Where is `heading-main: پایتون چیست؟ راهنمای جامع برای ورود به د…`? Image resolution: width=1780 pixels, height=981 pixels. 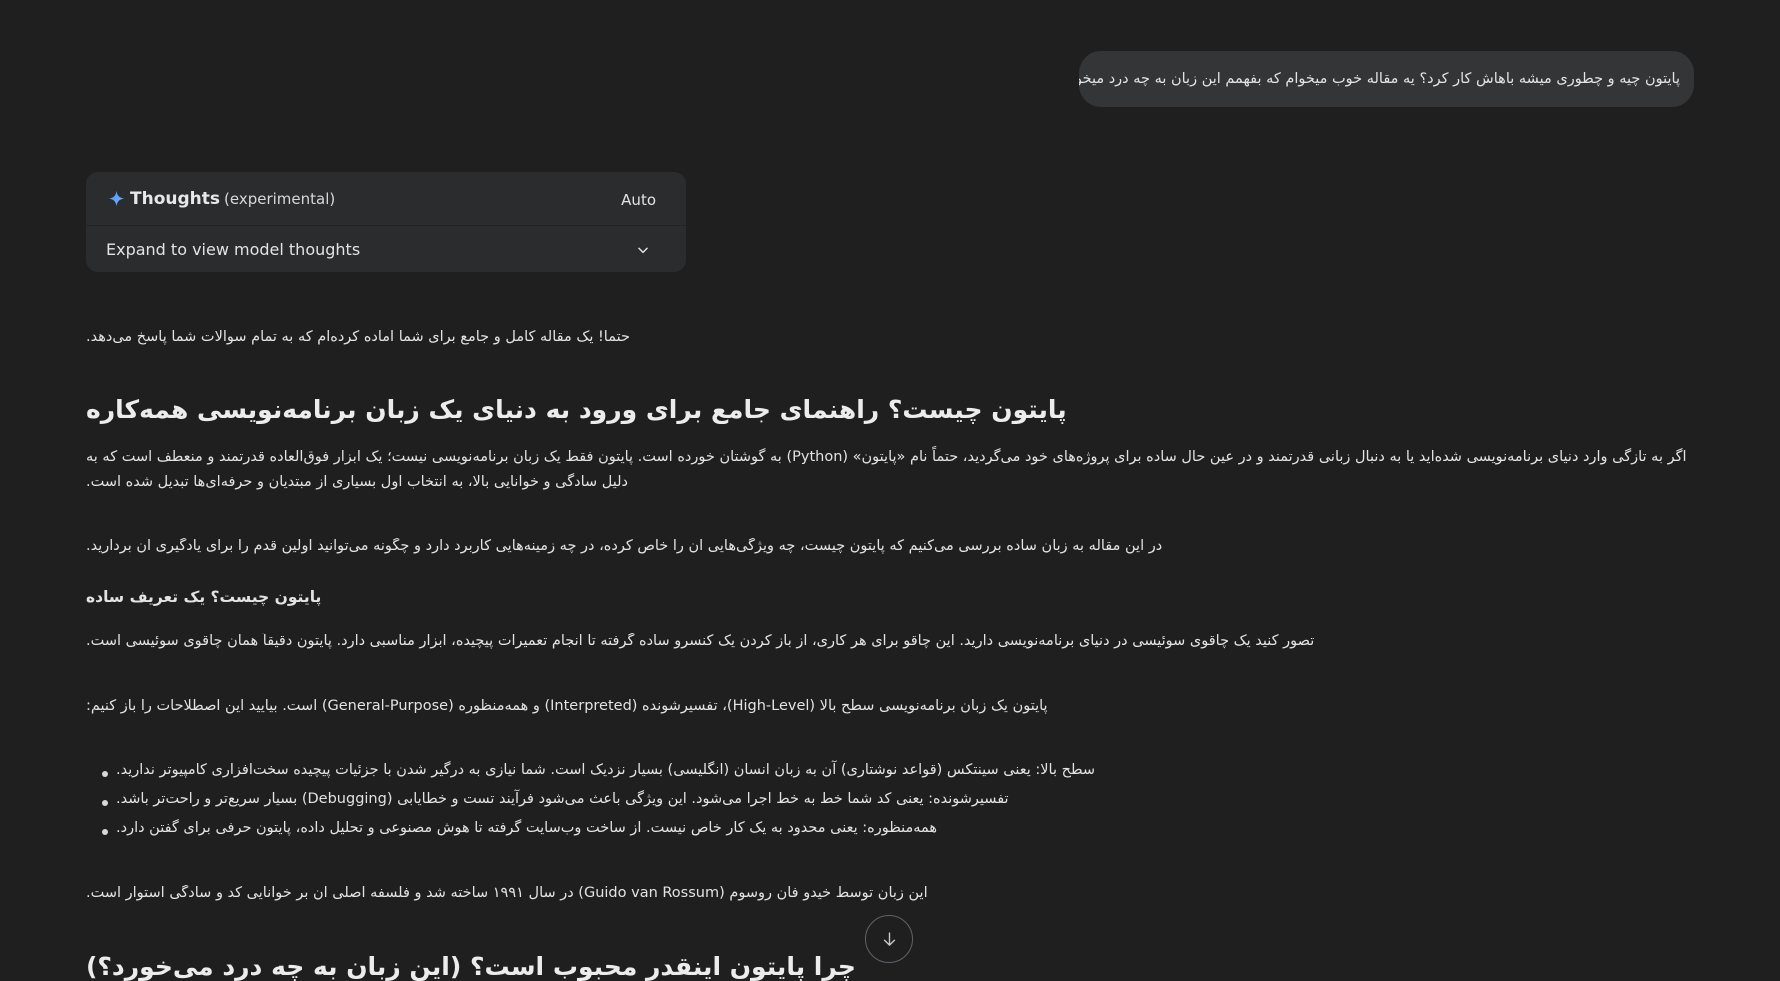
heading-main: پایتون چیست؟ راهنمای جامع برای ورود به د… is located at coordinates (576, 409).